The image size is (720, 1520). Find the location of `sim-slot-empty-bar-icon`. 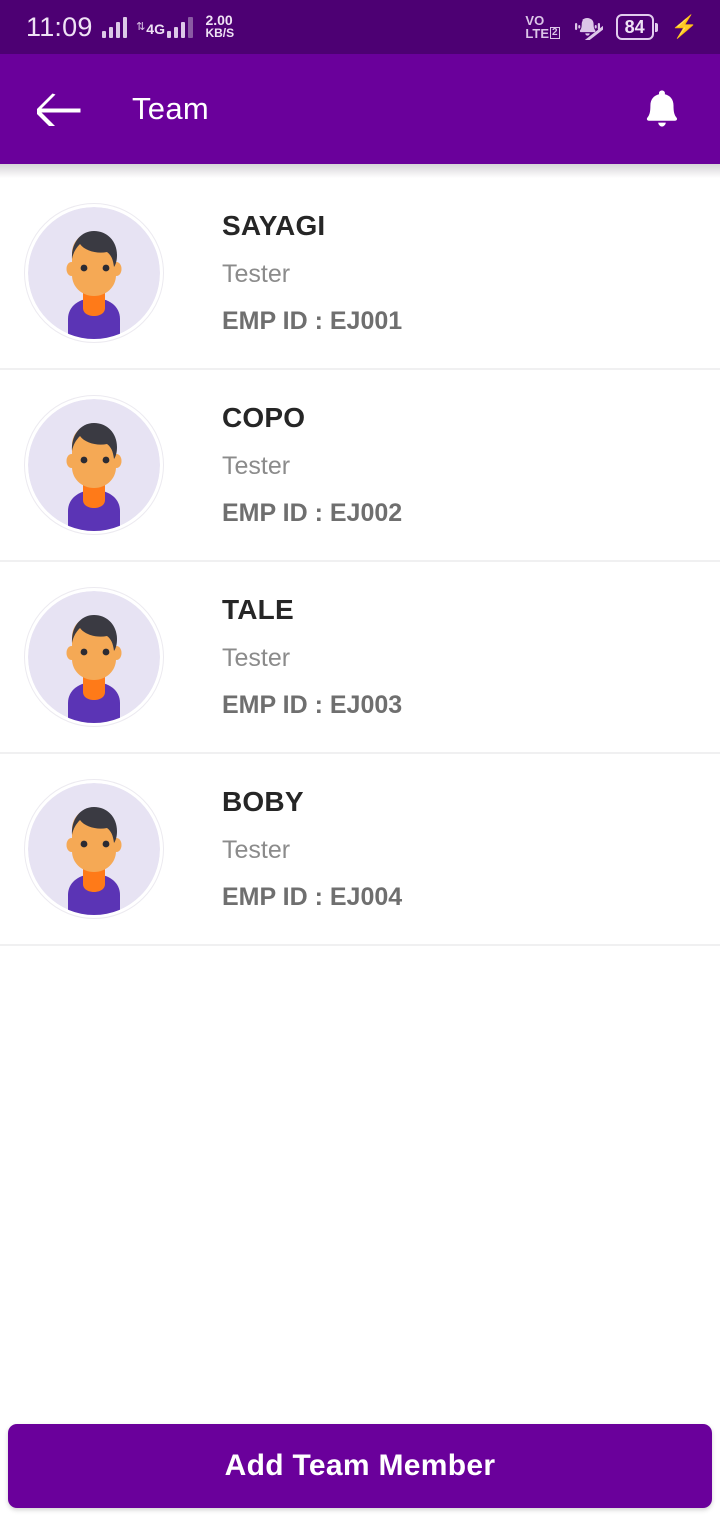

sim-slot-empty-bar-icon is located at coordinates (191, 27).